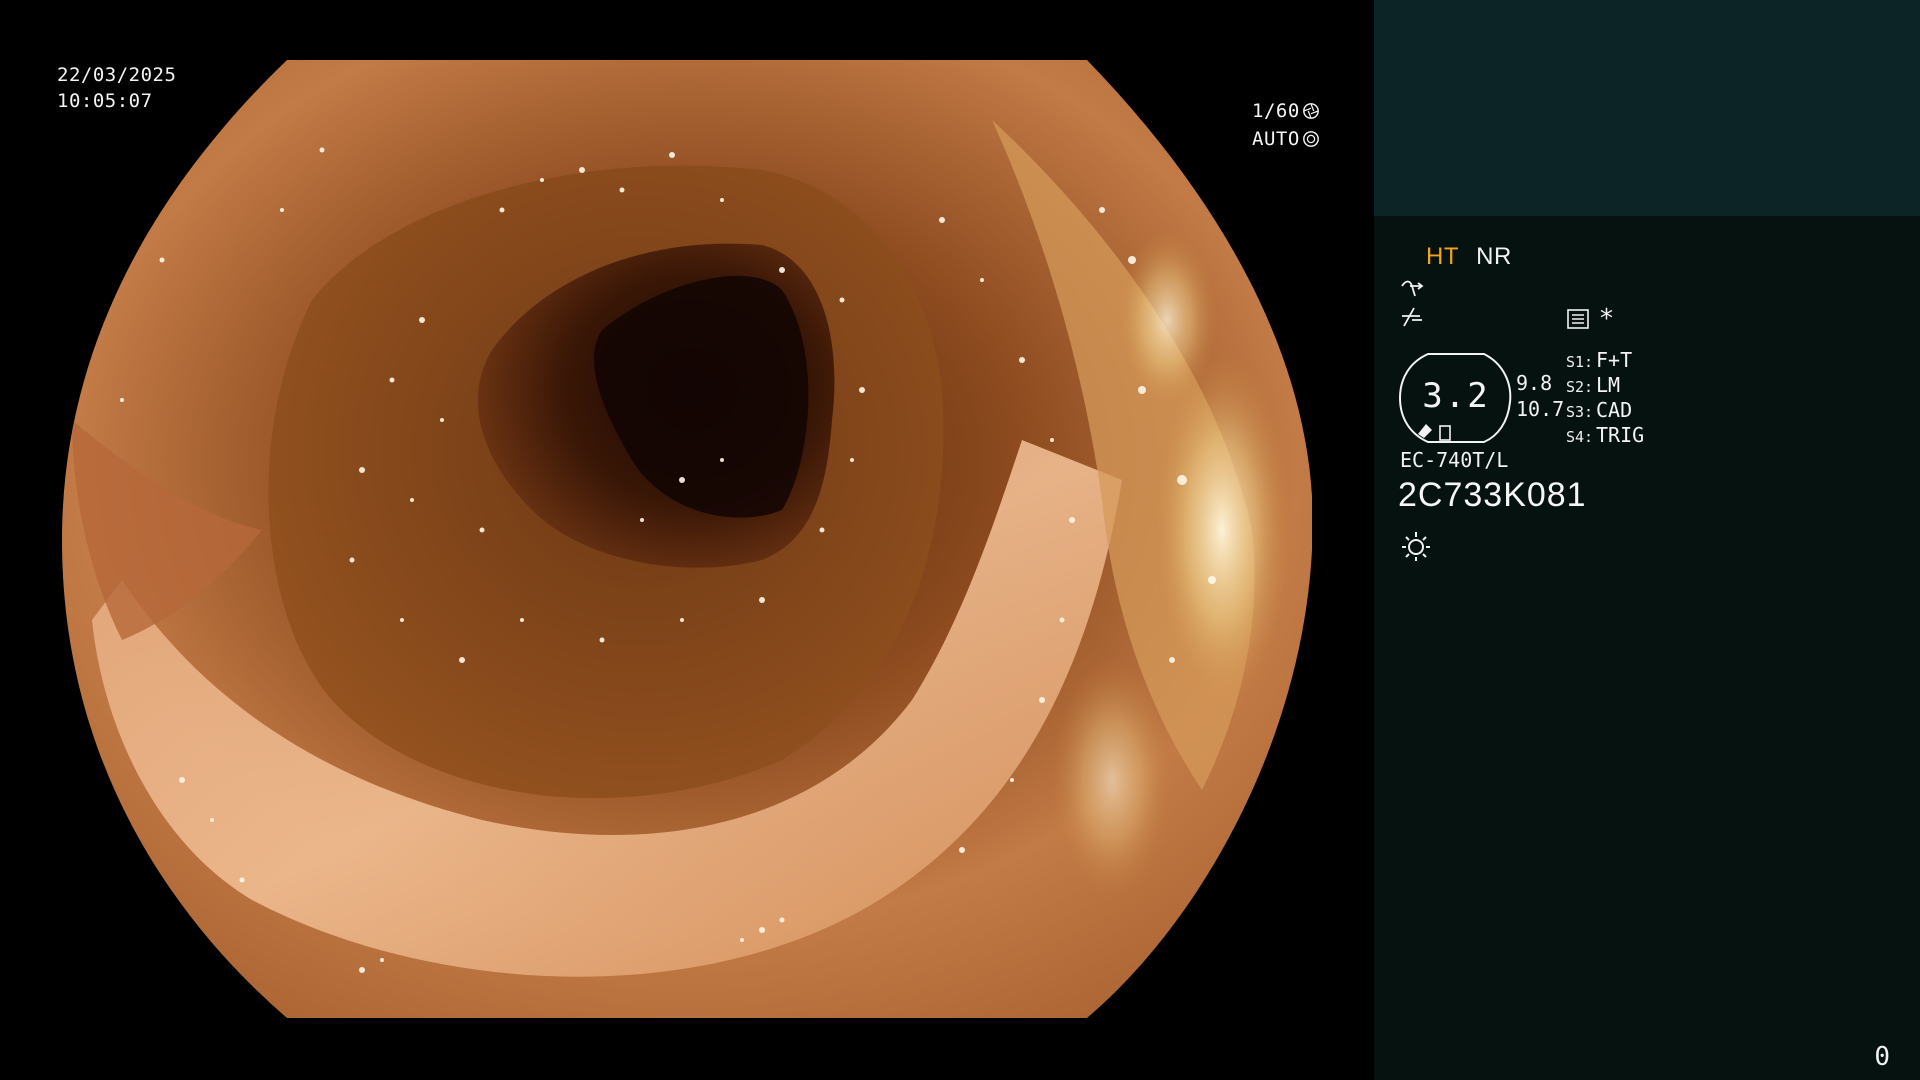 The height and width of the screenshot is (1080, 1920). I want to click on slash-icon, so click(1412, 317).